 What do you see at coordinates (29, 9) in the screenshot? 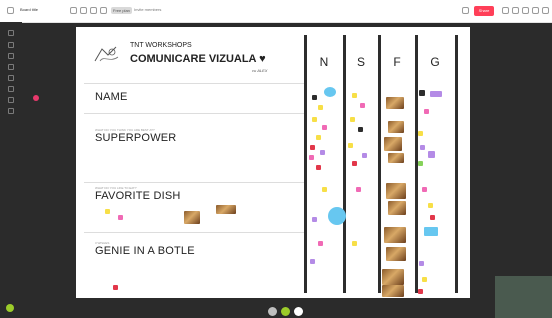
I see `board-name: Board title` at bounding box center [29, 9].